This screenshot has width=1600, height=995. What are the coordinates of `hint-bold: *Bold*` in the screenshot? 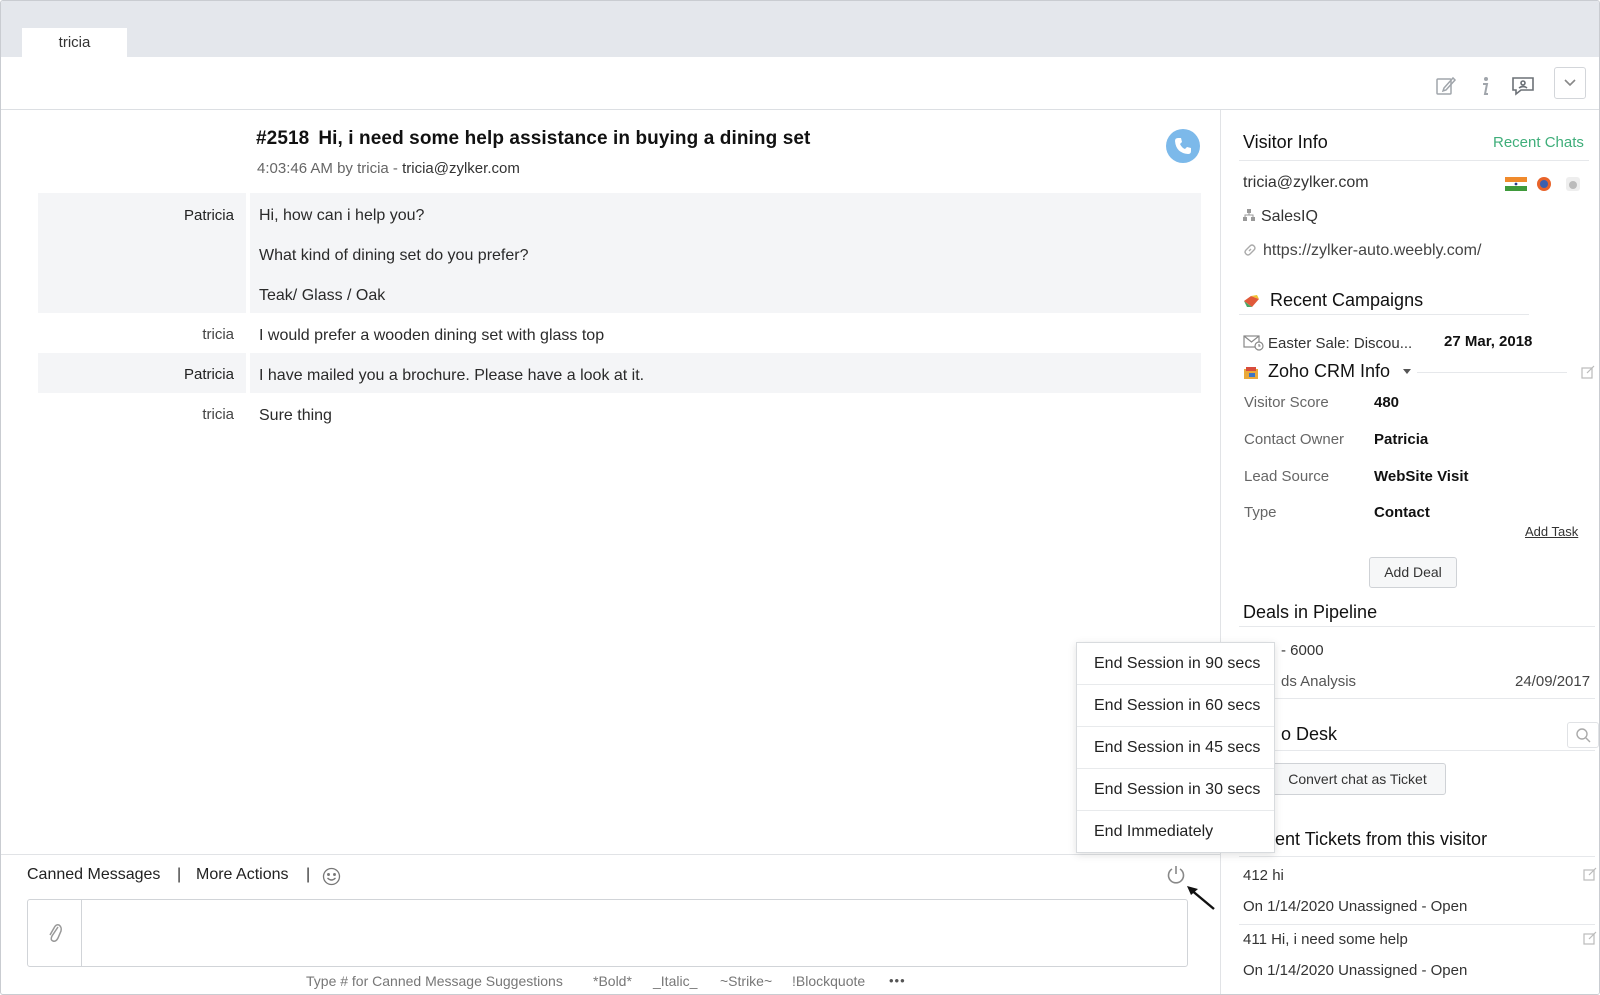 It's located at (612, 981).